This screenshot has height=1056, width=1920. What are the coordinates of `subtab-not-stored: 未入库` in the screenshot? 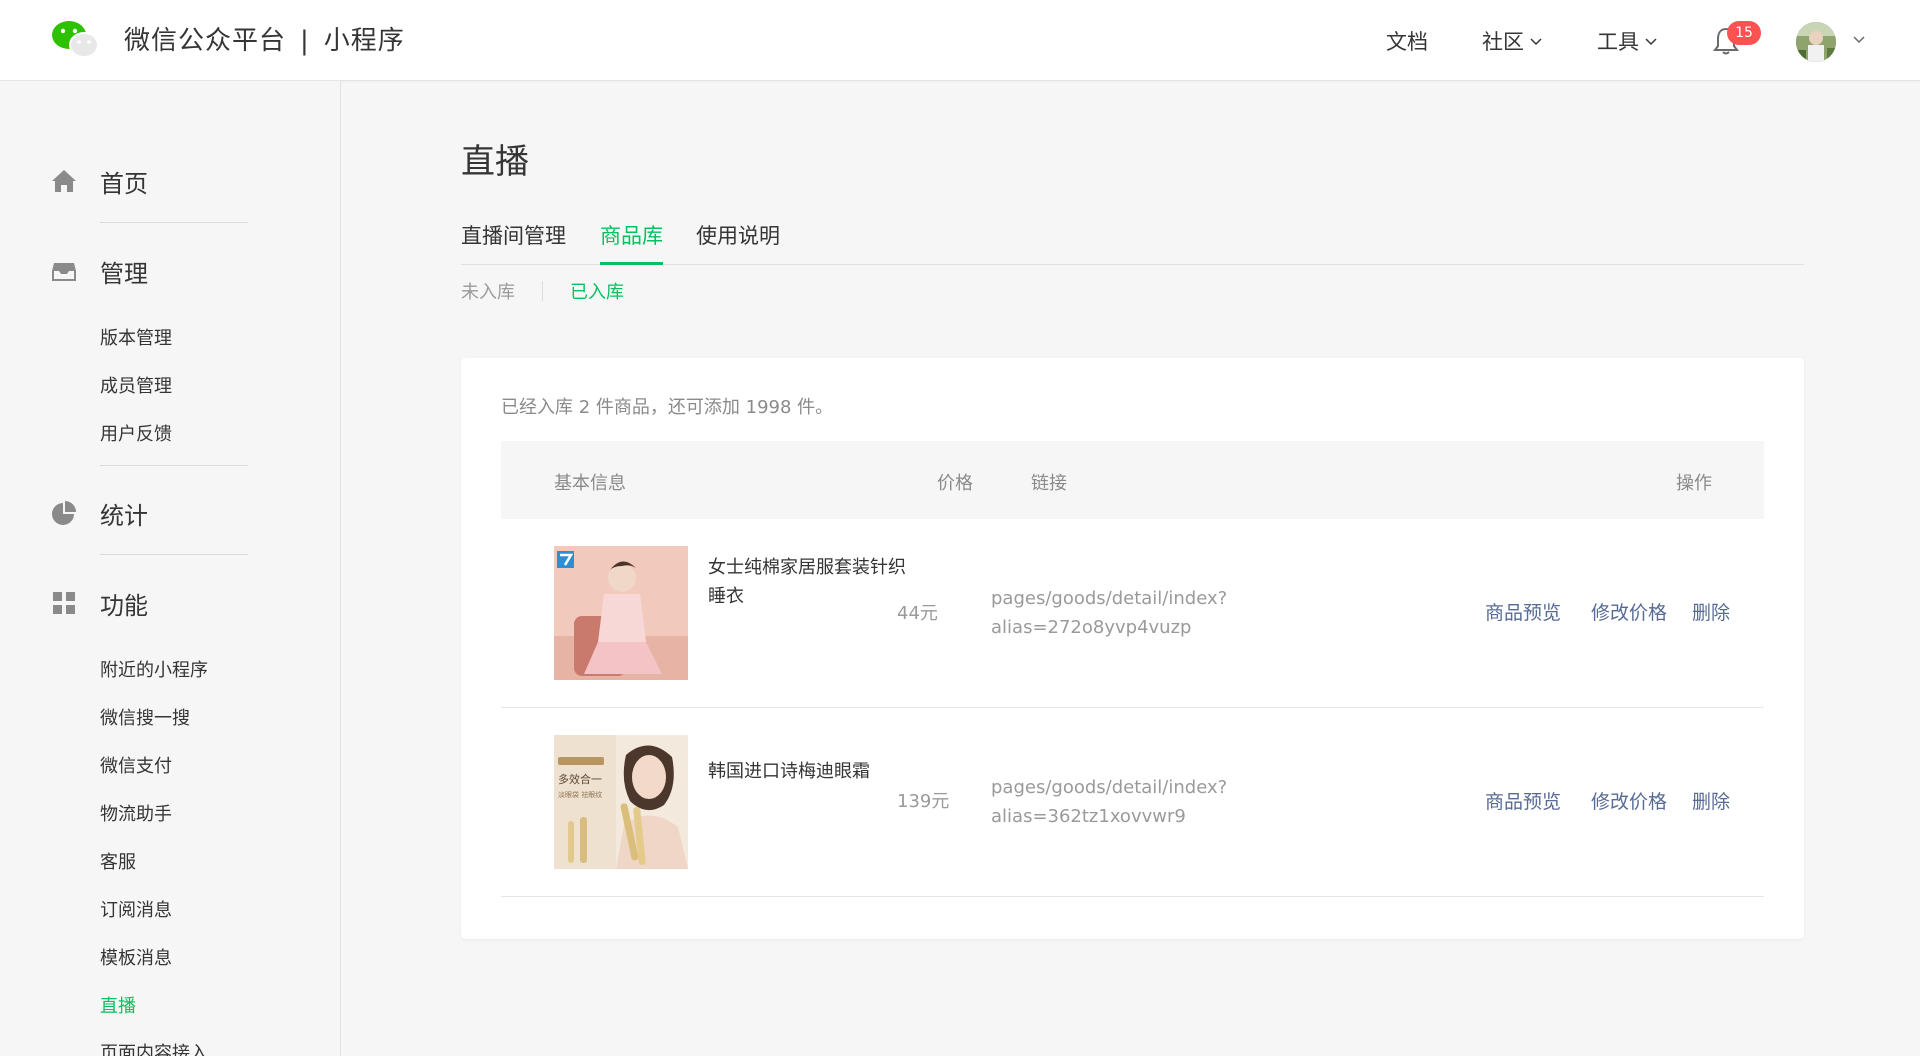 It's located at (488, 291).